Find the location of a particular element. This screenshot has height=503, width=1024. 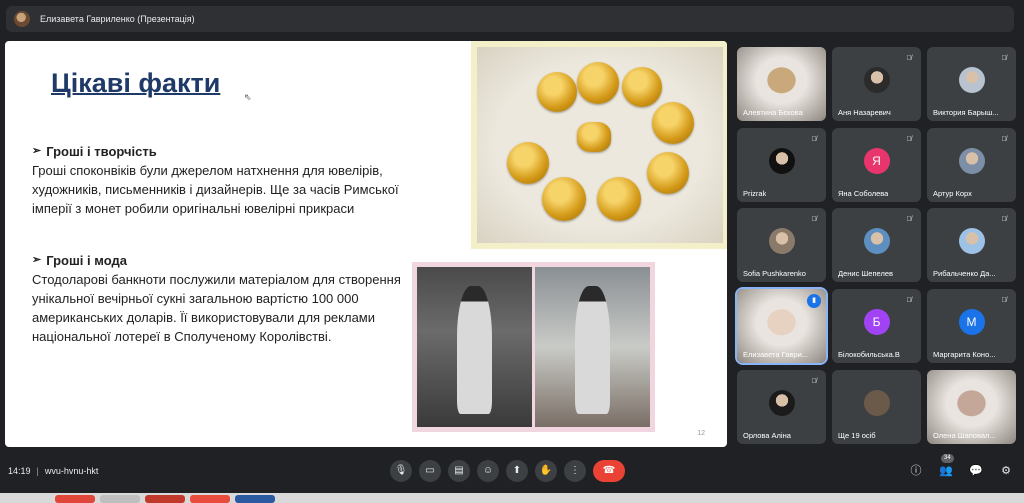

fact-heading-2: ➢ Гроші і мода is located at coordinates (217, 260).